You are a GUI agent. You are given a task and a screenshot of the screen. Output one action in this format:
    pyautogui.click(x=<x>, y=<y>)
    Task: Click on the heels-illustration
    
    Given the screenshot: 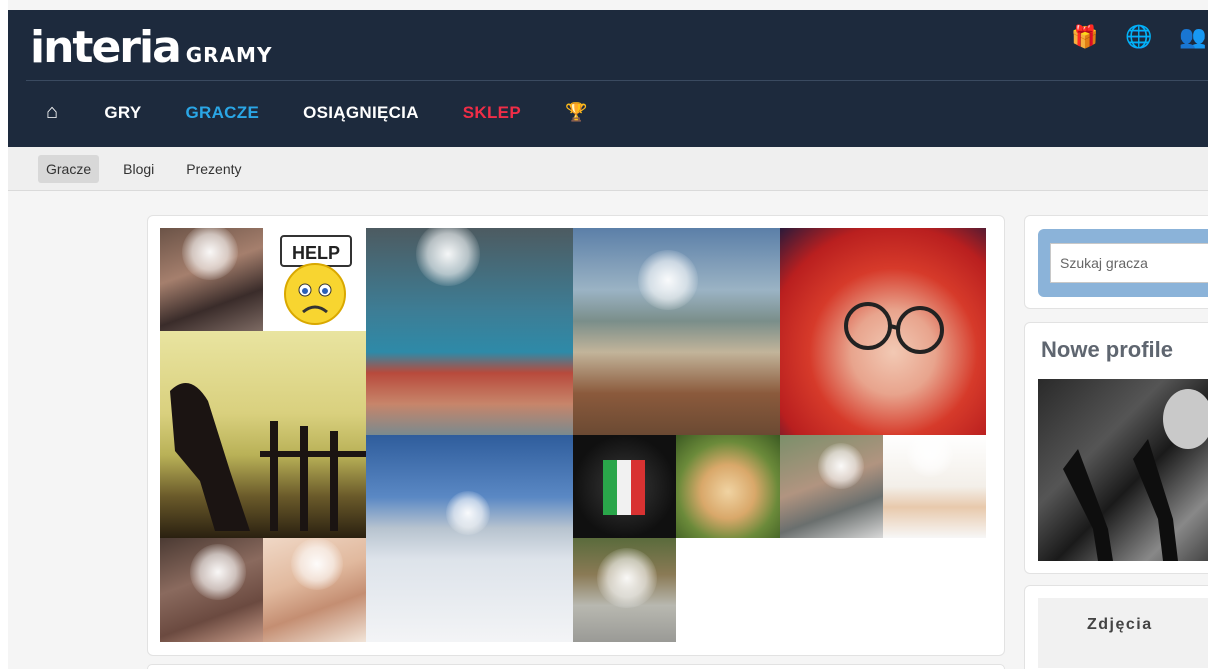 What is the action you would take?
    pyautogui.click(x=1135, y=475)
    